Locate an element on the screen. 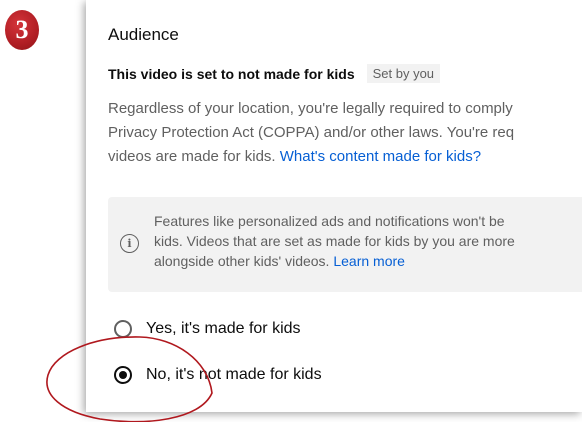  audience-status-text: This video is set to not made for kids is located at coordinates (231, 73).